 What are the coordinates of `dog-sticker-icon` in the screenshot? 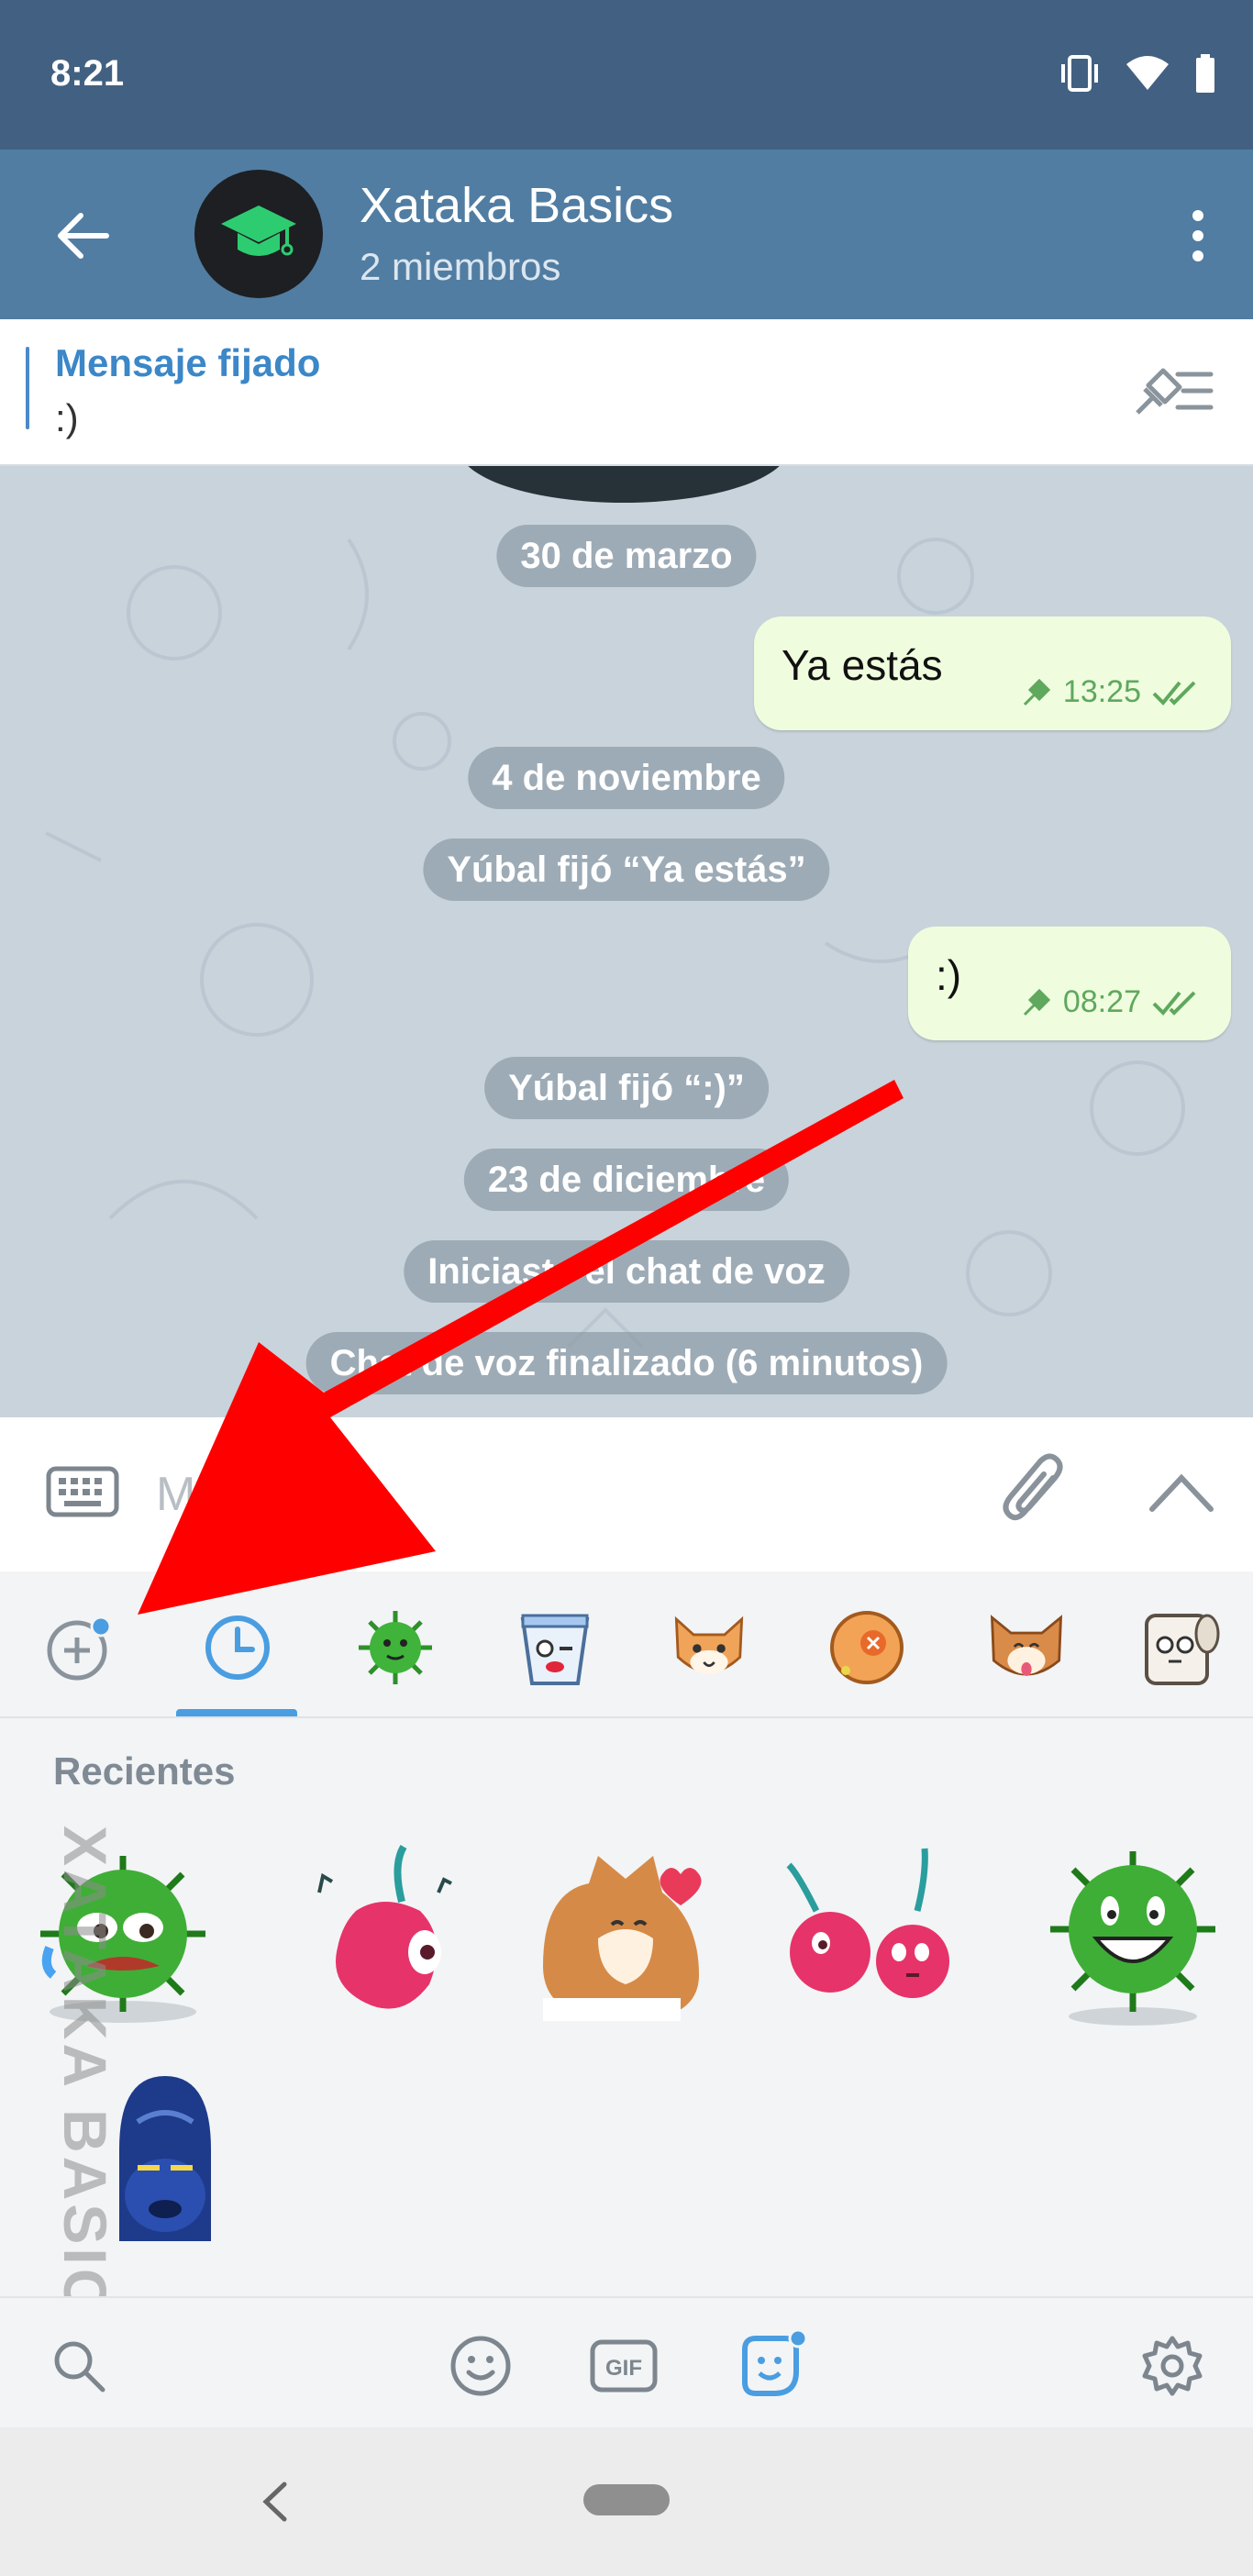 It's located at (1026, 1645).